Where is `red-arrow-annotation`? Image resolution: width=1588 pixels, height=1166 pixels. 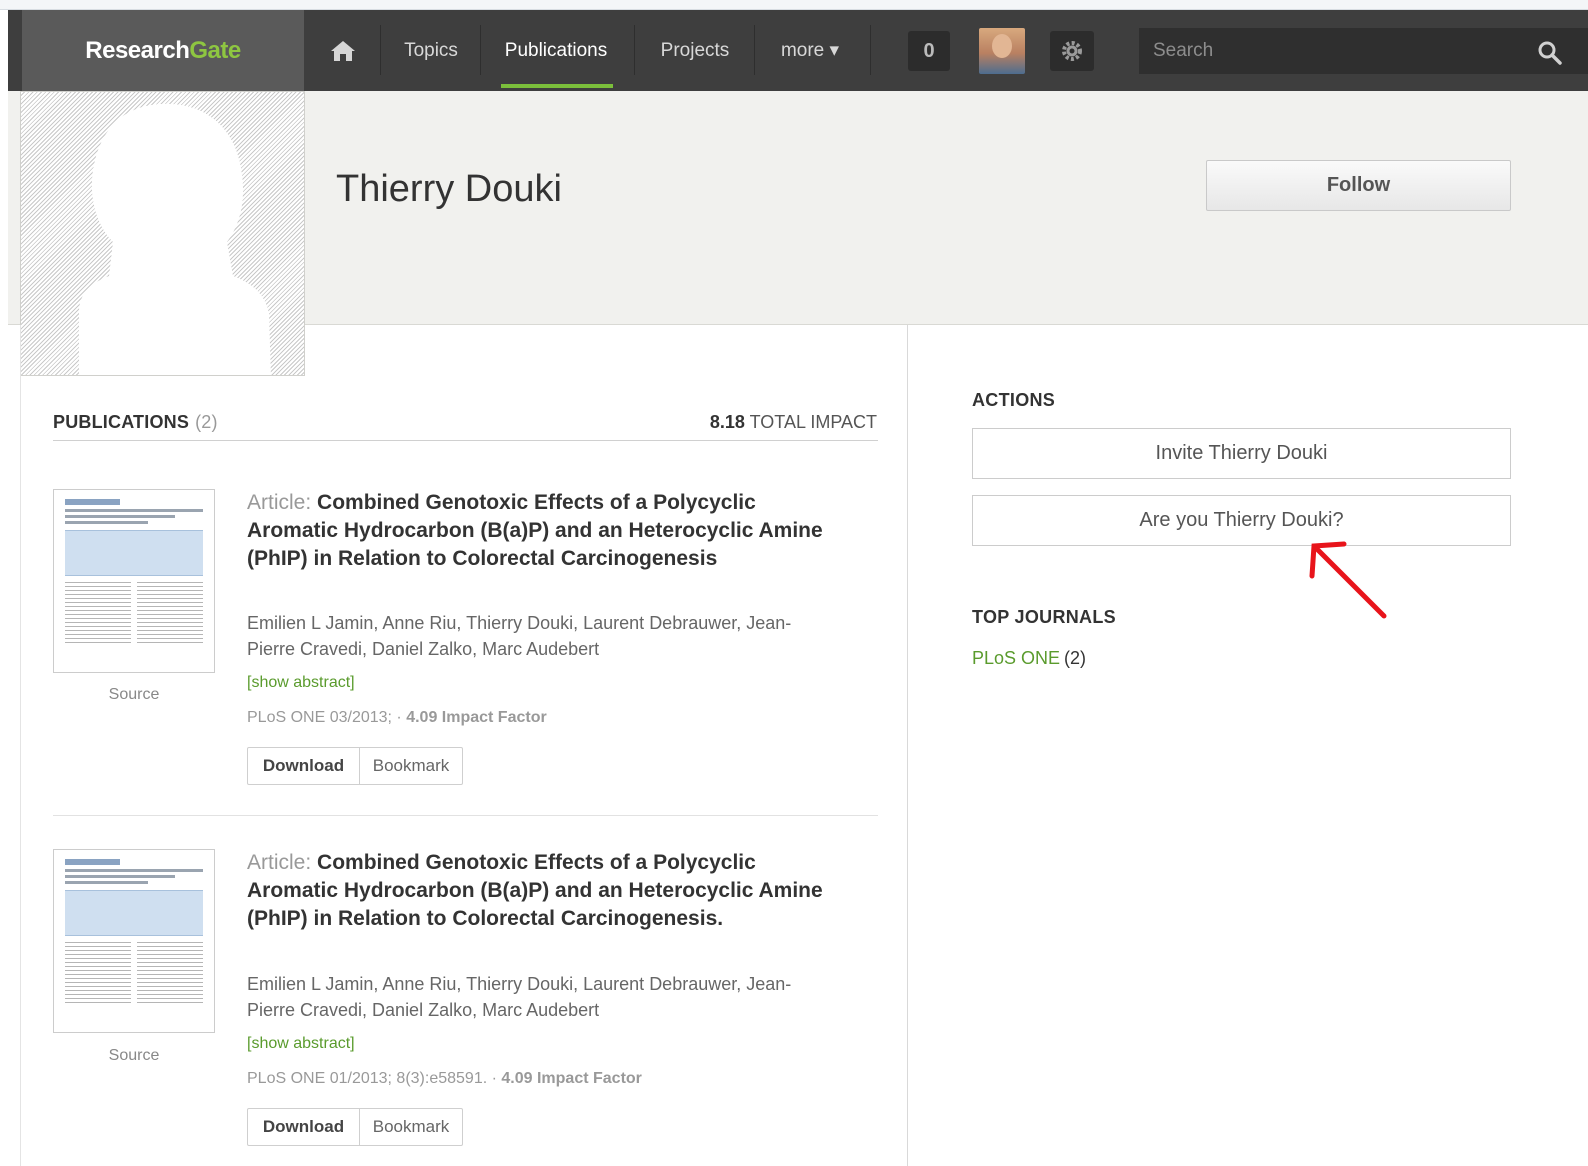
red-arrow-annotation is located at coordinates (1348, 580).